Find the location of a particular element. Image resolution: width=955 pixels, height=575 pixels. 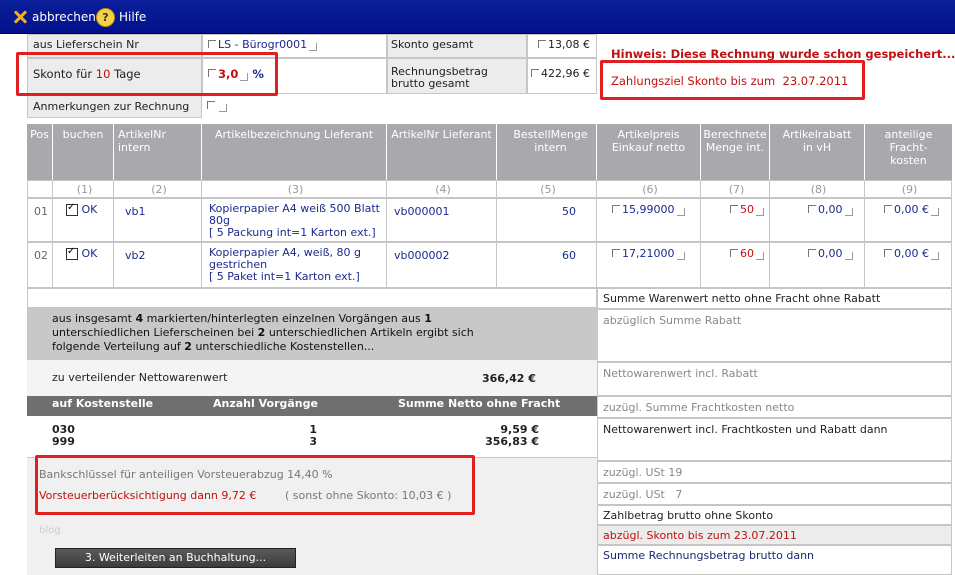

col-index-9: (9) is located at coordinates (909, 189).